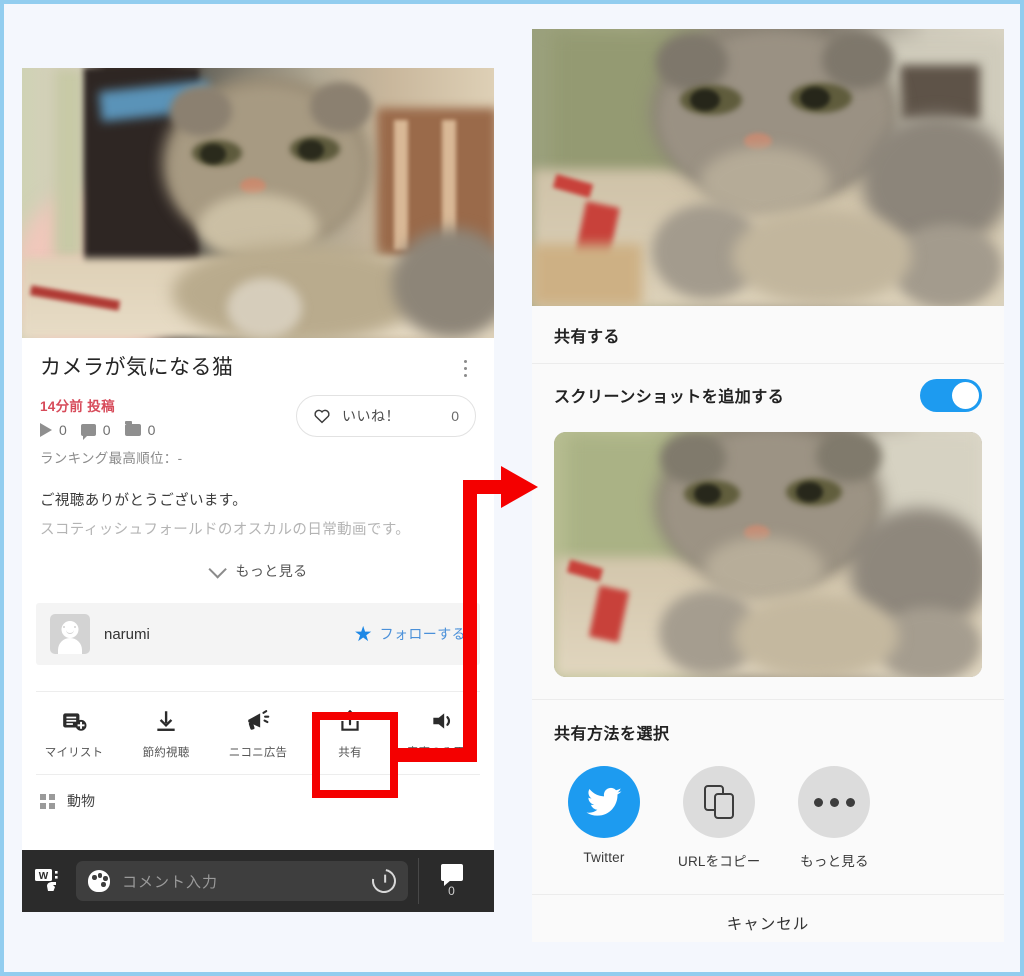 Image resolution: width=1024 pixels, height=976 pixels. I want to click on comment-input-placeholder: コメント入力, so click(170, 882).